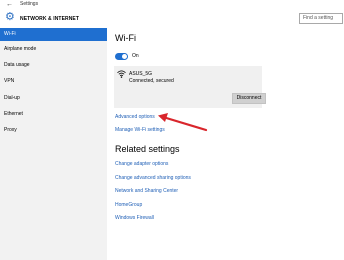 This screenshot has width=344, height=260. Describe the element at coordinates (183, 122) in the screenshot. I see `annotation-arrow` at that location.